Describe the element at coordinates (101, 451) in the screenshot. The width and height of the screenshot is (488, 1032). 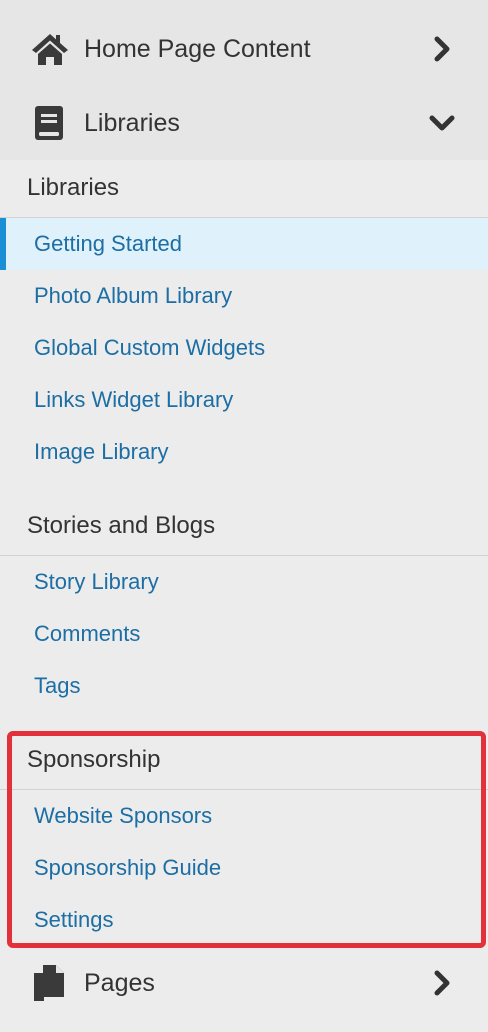
I see `menu-item-label: Image Library` at that location.